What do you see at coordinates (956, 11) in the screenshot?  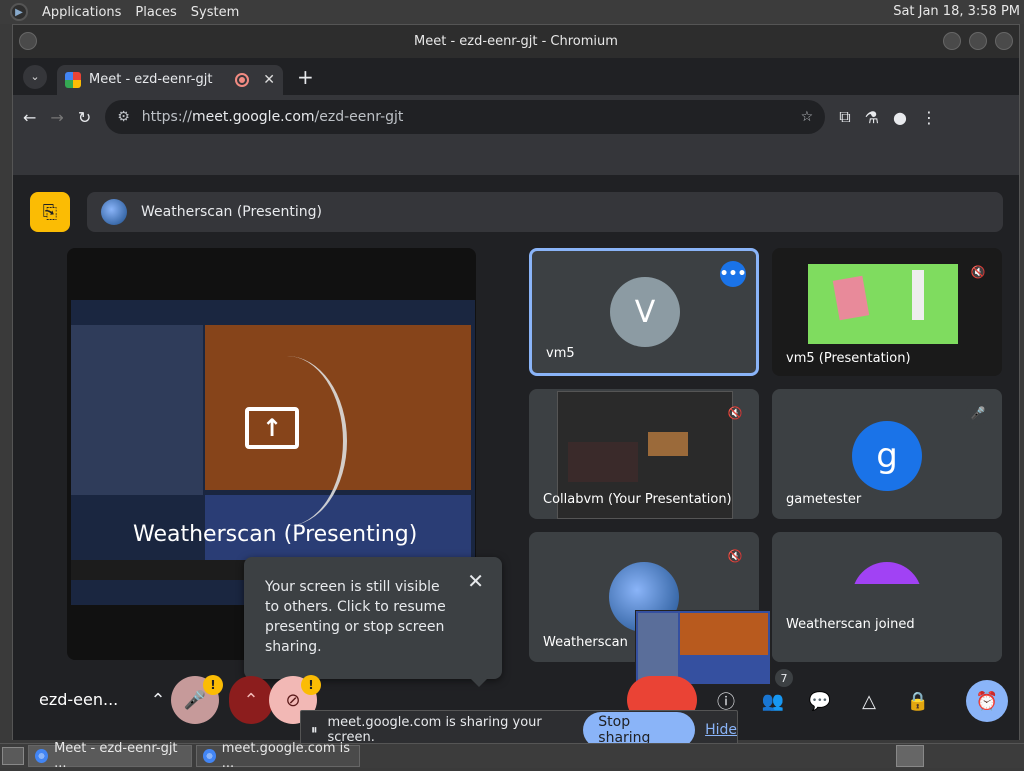 I see `clock: Sat Jan 18, 3:58 PM` at bounding box center [956, 11].